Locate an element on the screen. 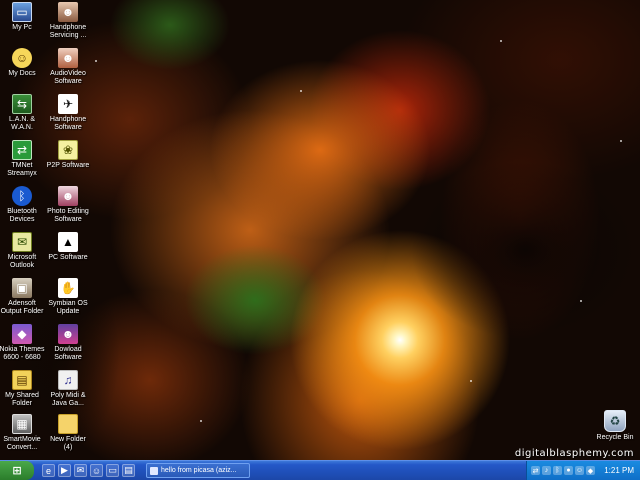 The height and width of the screenshot is (480, 640). explorer-icon: ▤ is located at coordinates (128, 470).